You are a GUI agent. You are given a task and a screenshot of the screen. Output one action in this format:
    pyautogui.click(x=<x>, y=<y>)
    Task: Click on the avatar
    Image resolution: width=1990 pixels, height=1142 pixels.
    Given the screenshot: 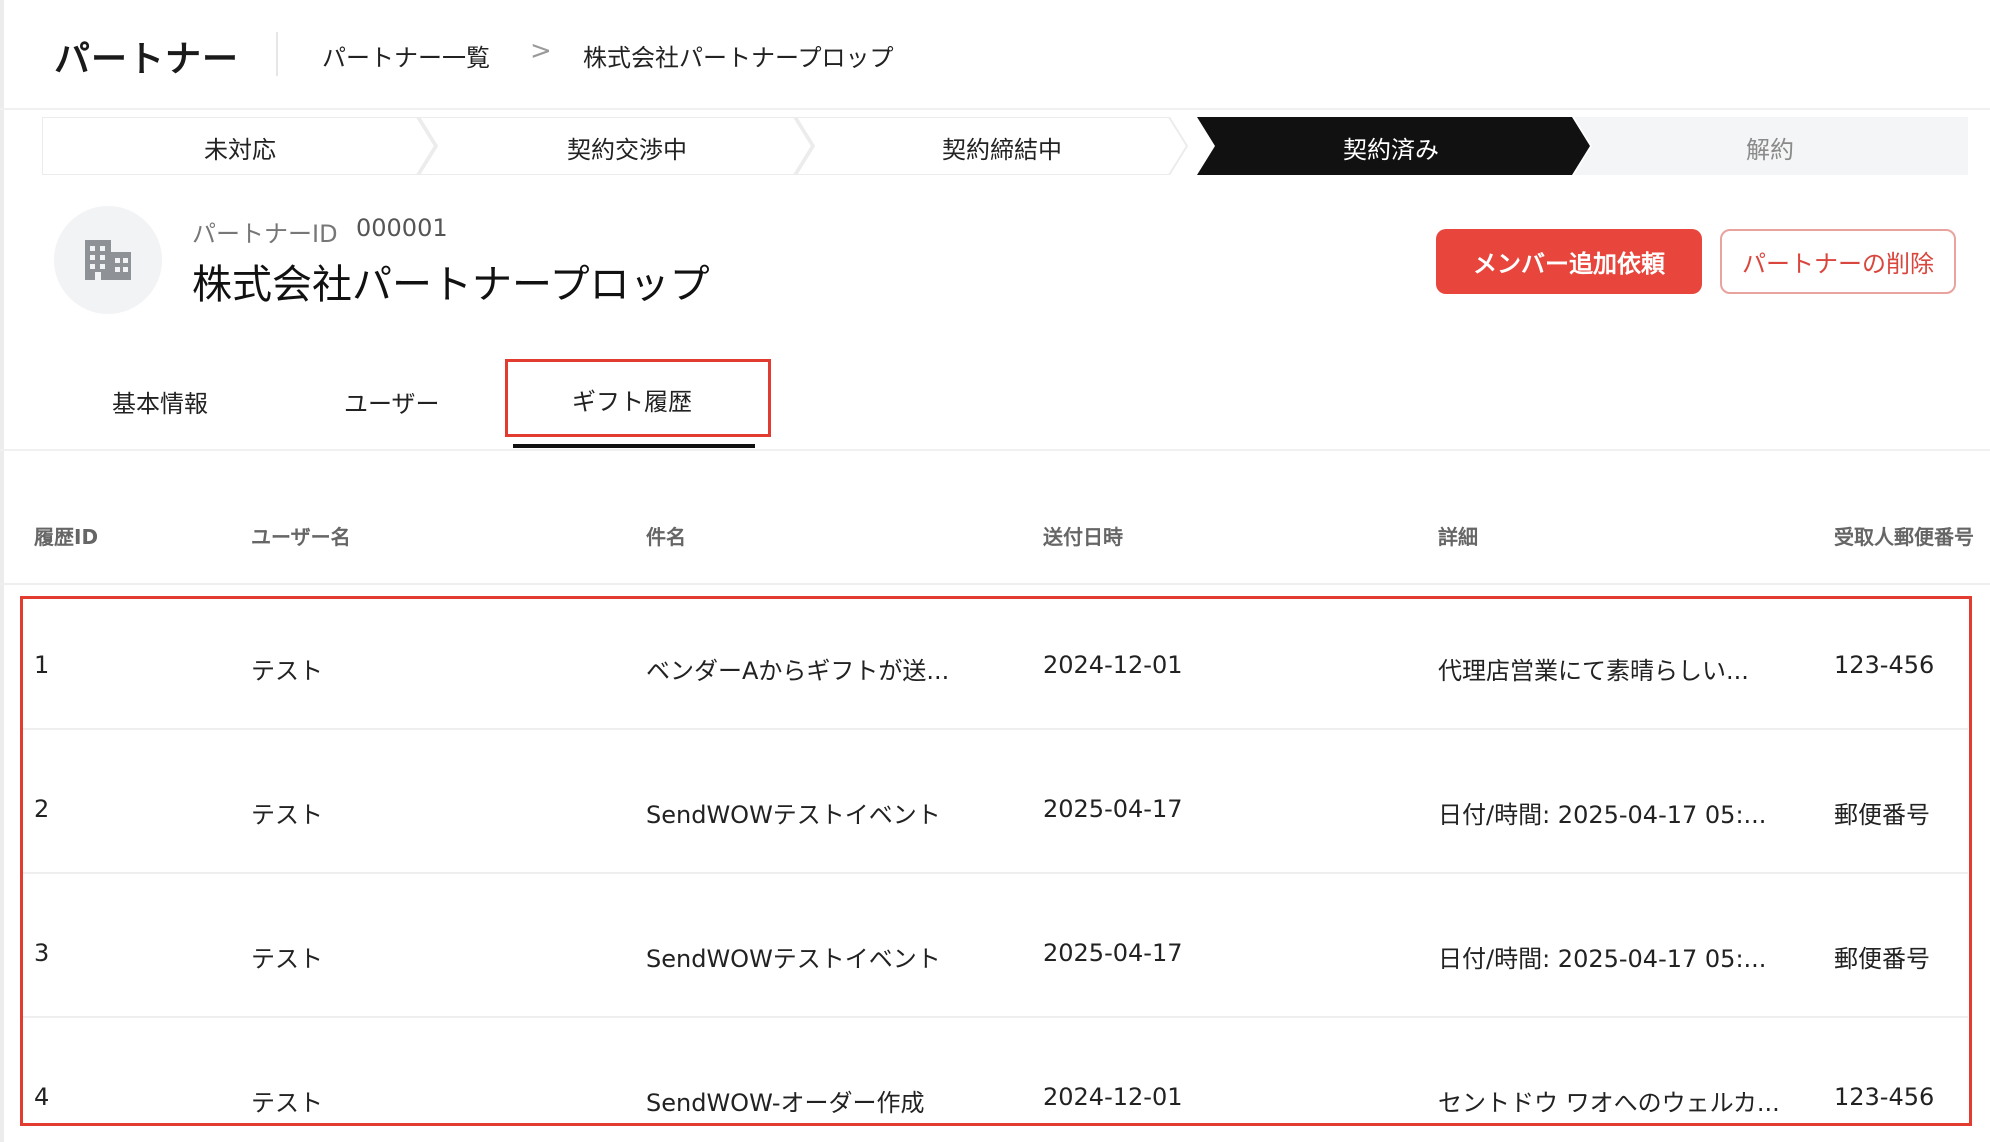 What is the action you would take?
    pyautogui.click(x=108, y=260)
    